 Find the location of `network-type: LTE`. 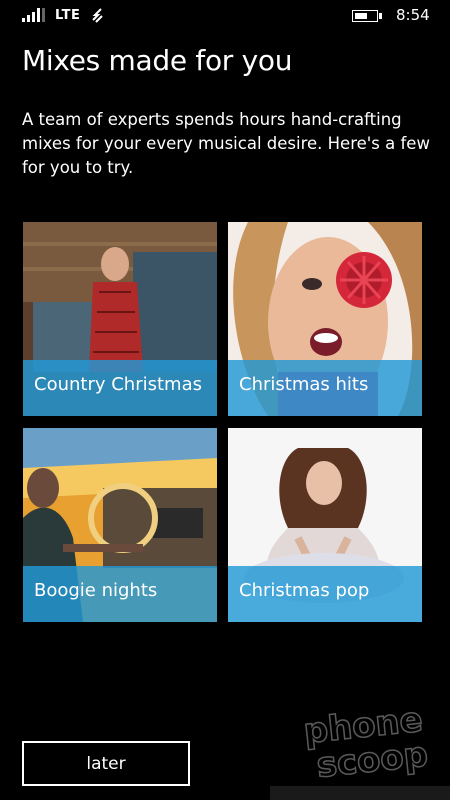

network-type: LTE is located at coordinates (68, 15).